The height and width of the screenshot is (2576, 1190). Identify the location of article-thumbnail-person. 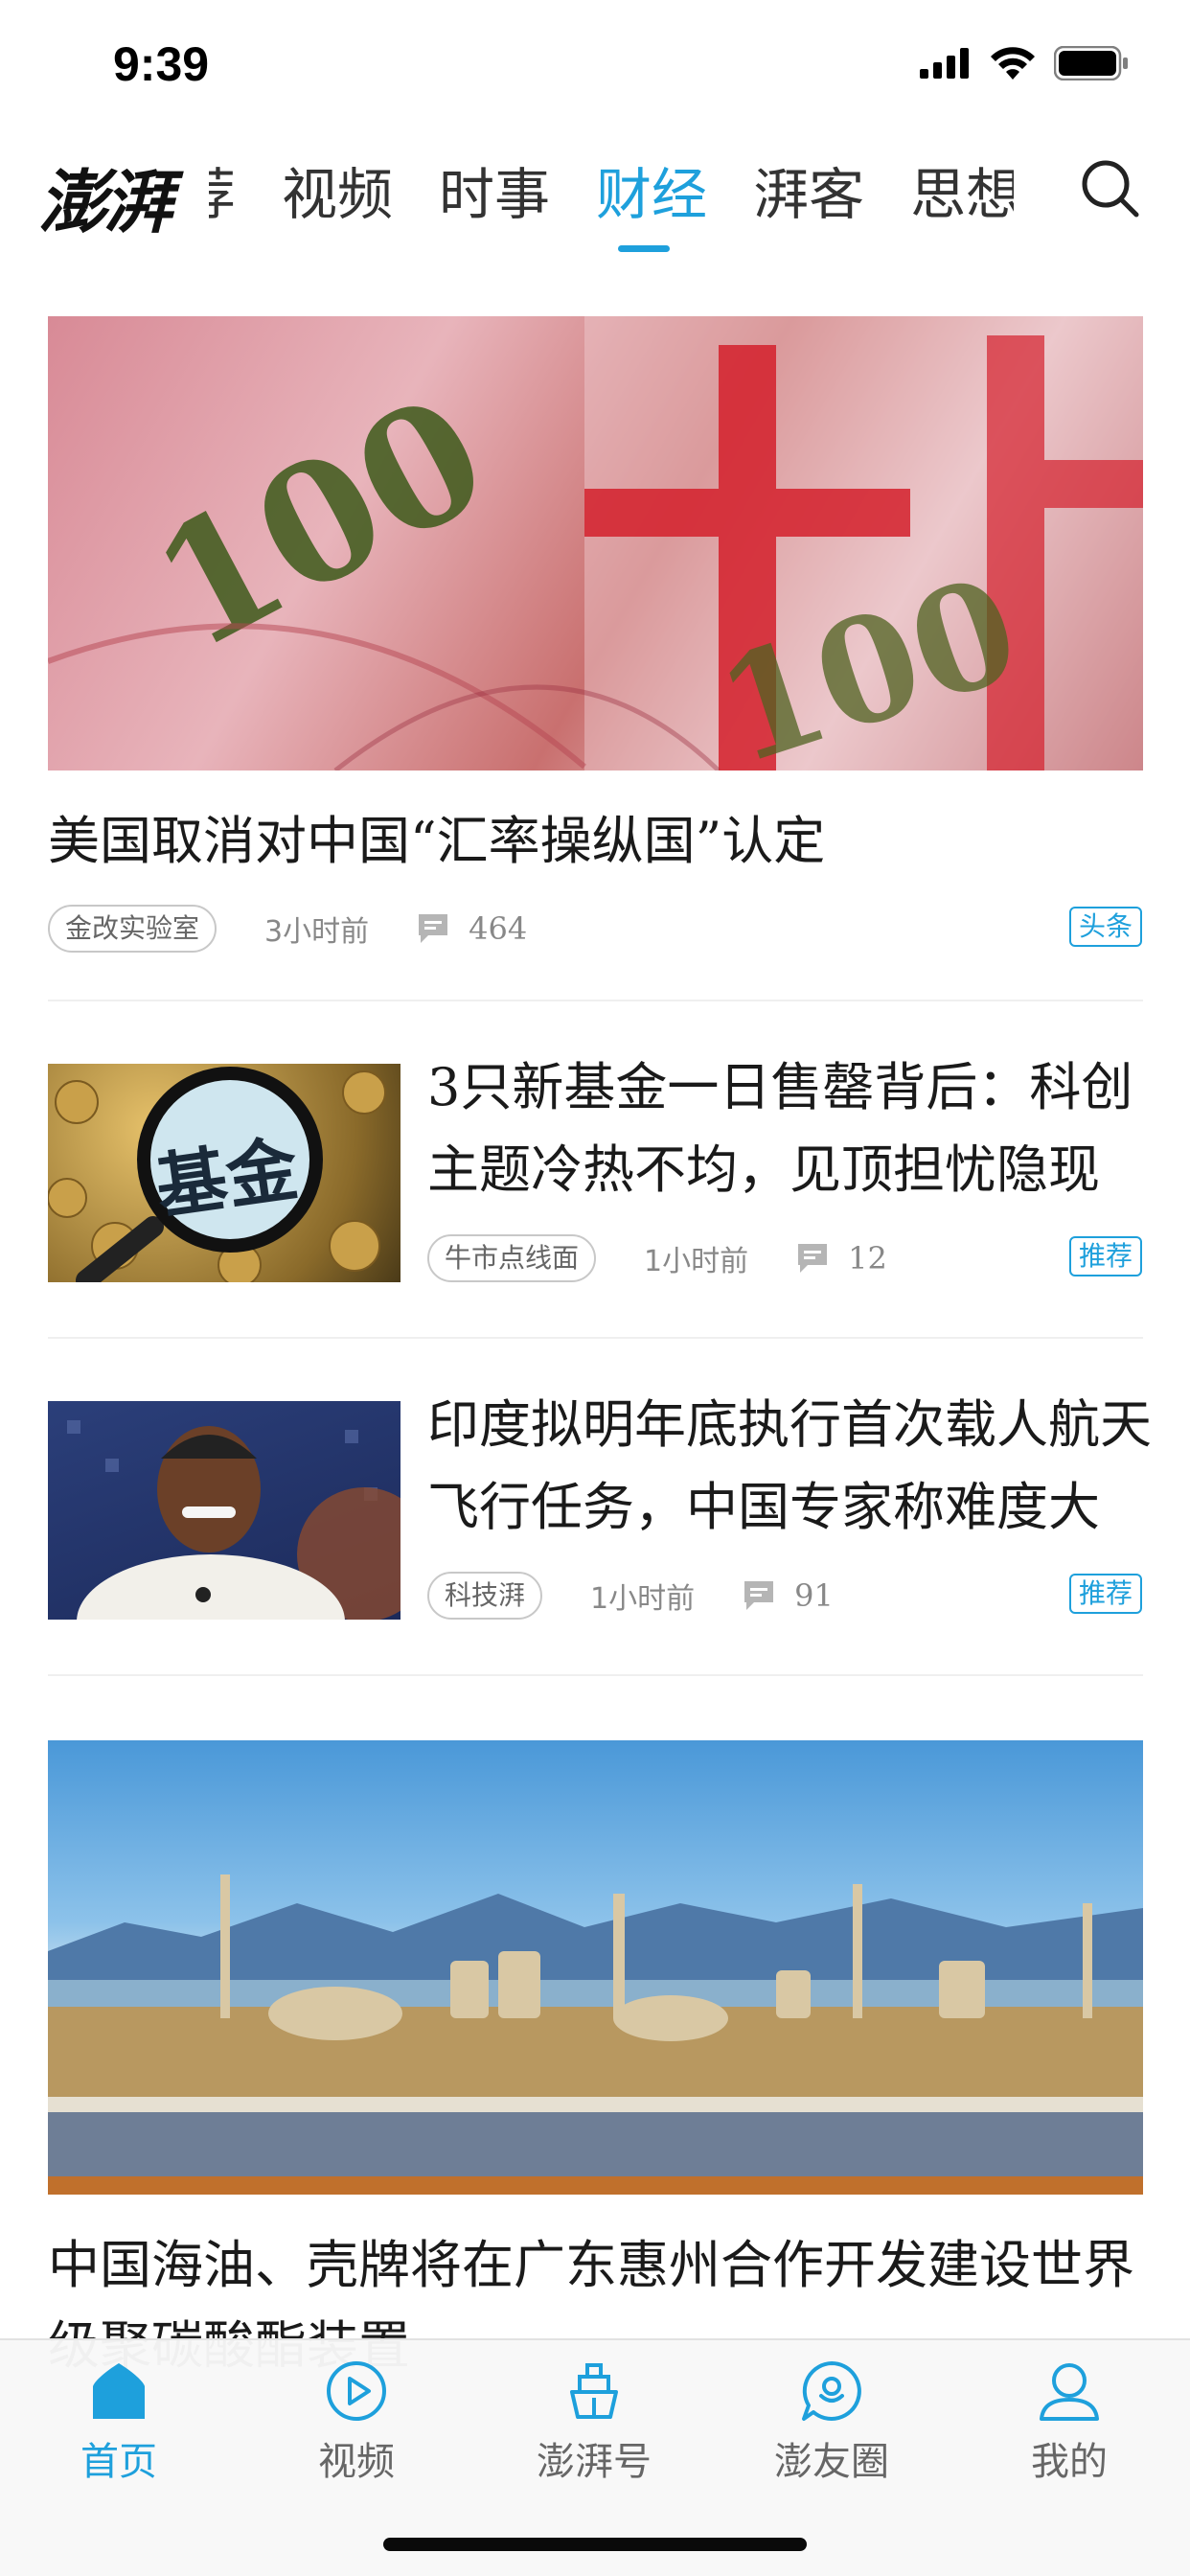
(224, 1510).